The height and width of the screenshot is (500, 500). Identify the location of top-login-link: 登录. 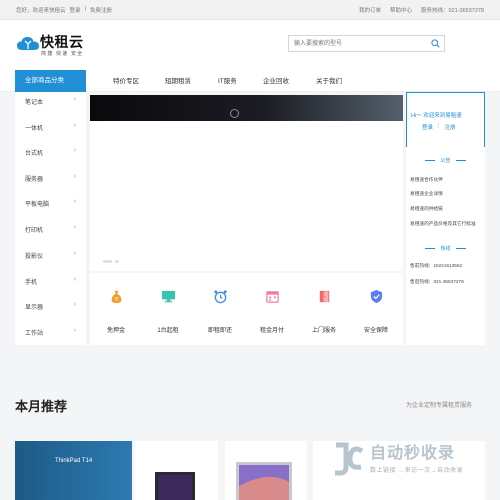
(75, 10).